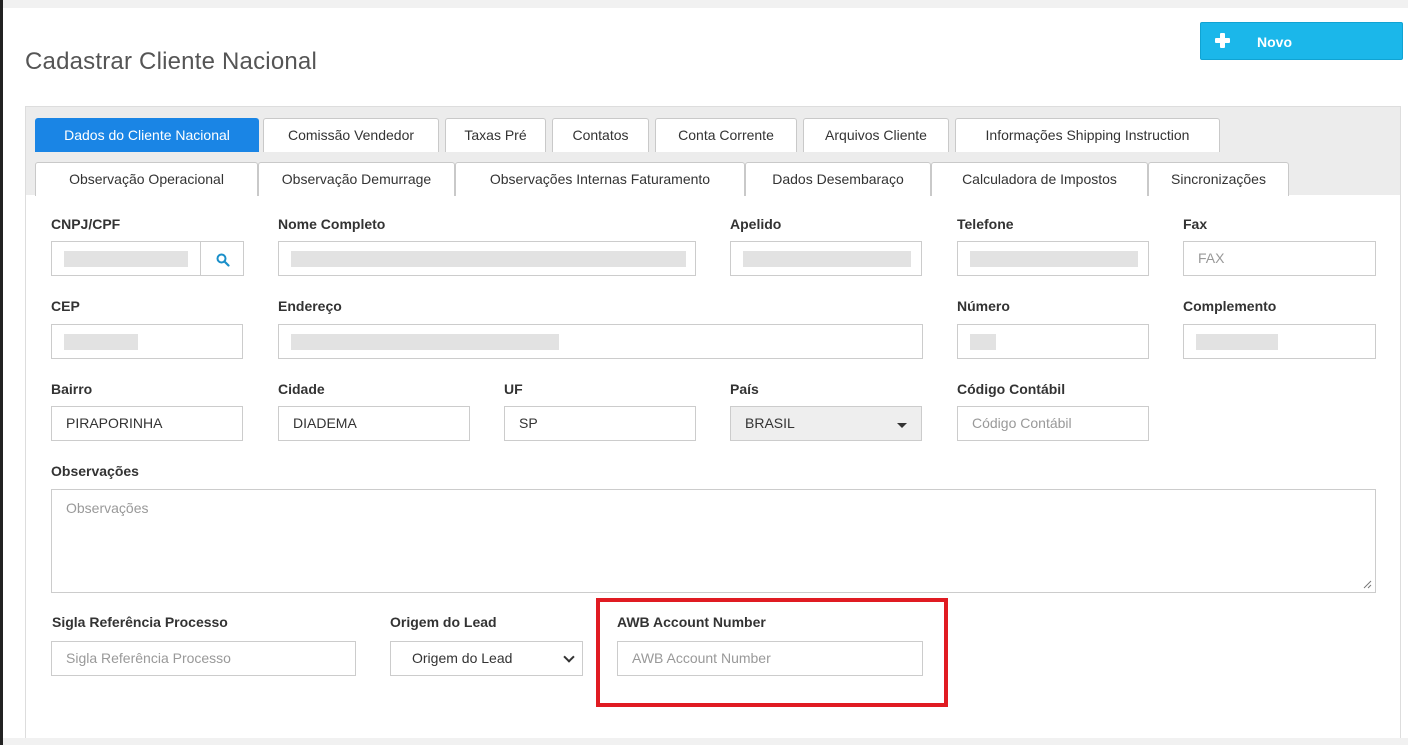  Describe the element at coordinates (600, 341) in the screenshot. I see `endereco-input` at that location.